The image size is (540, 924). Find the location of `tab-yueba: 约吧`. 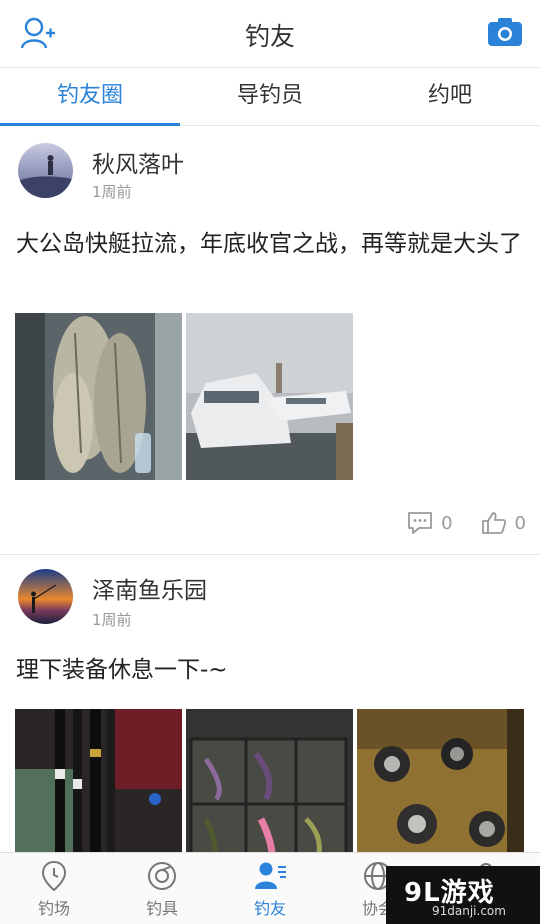

tab-yueba: 约吧 is located at coordinates (450, 96).